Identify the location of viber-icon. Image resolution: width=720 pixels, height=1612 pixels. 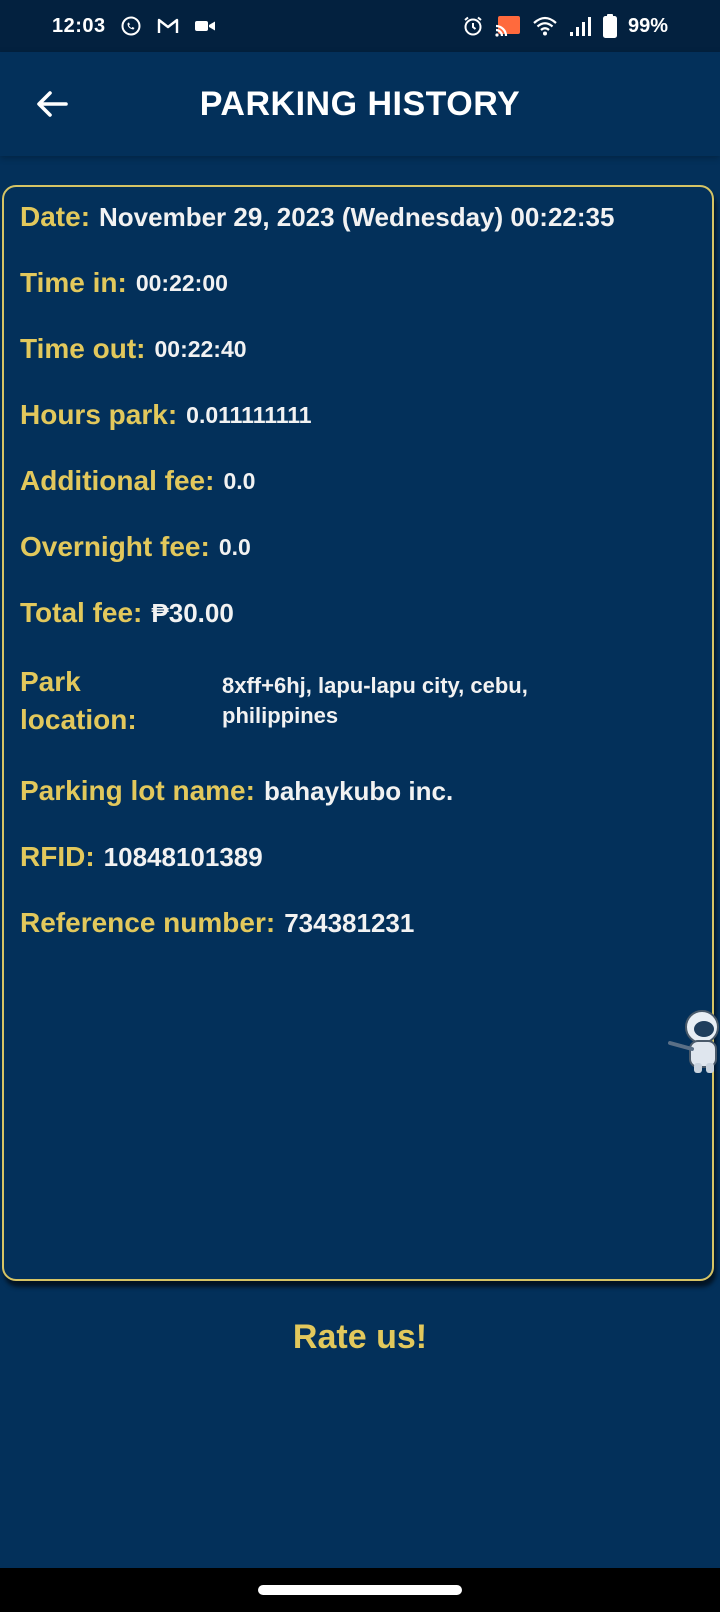
(131, 26).